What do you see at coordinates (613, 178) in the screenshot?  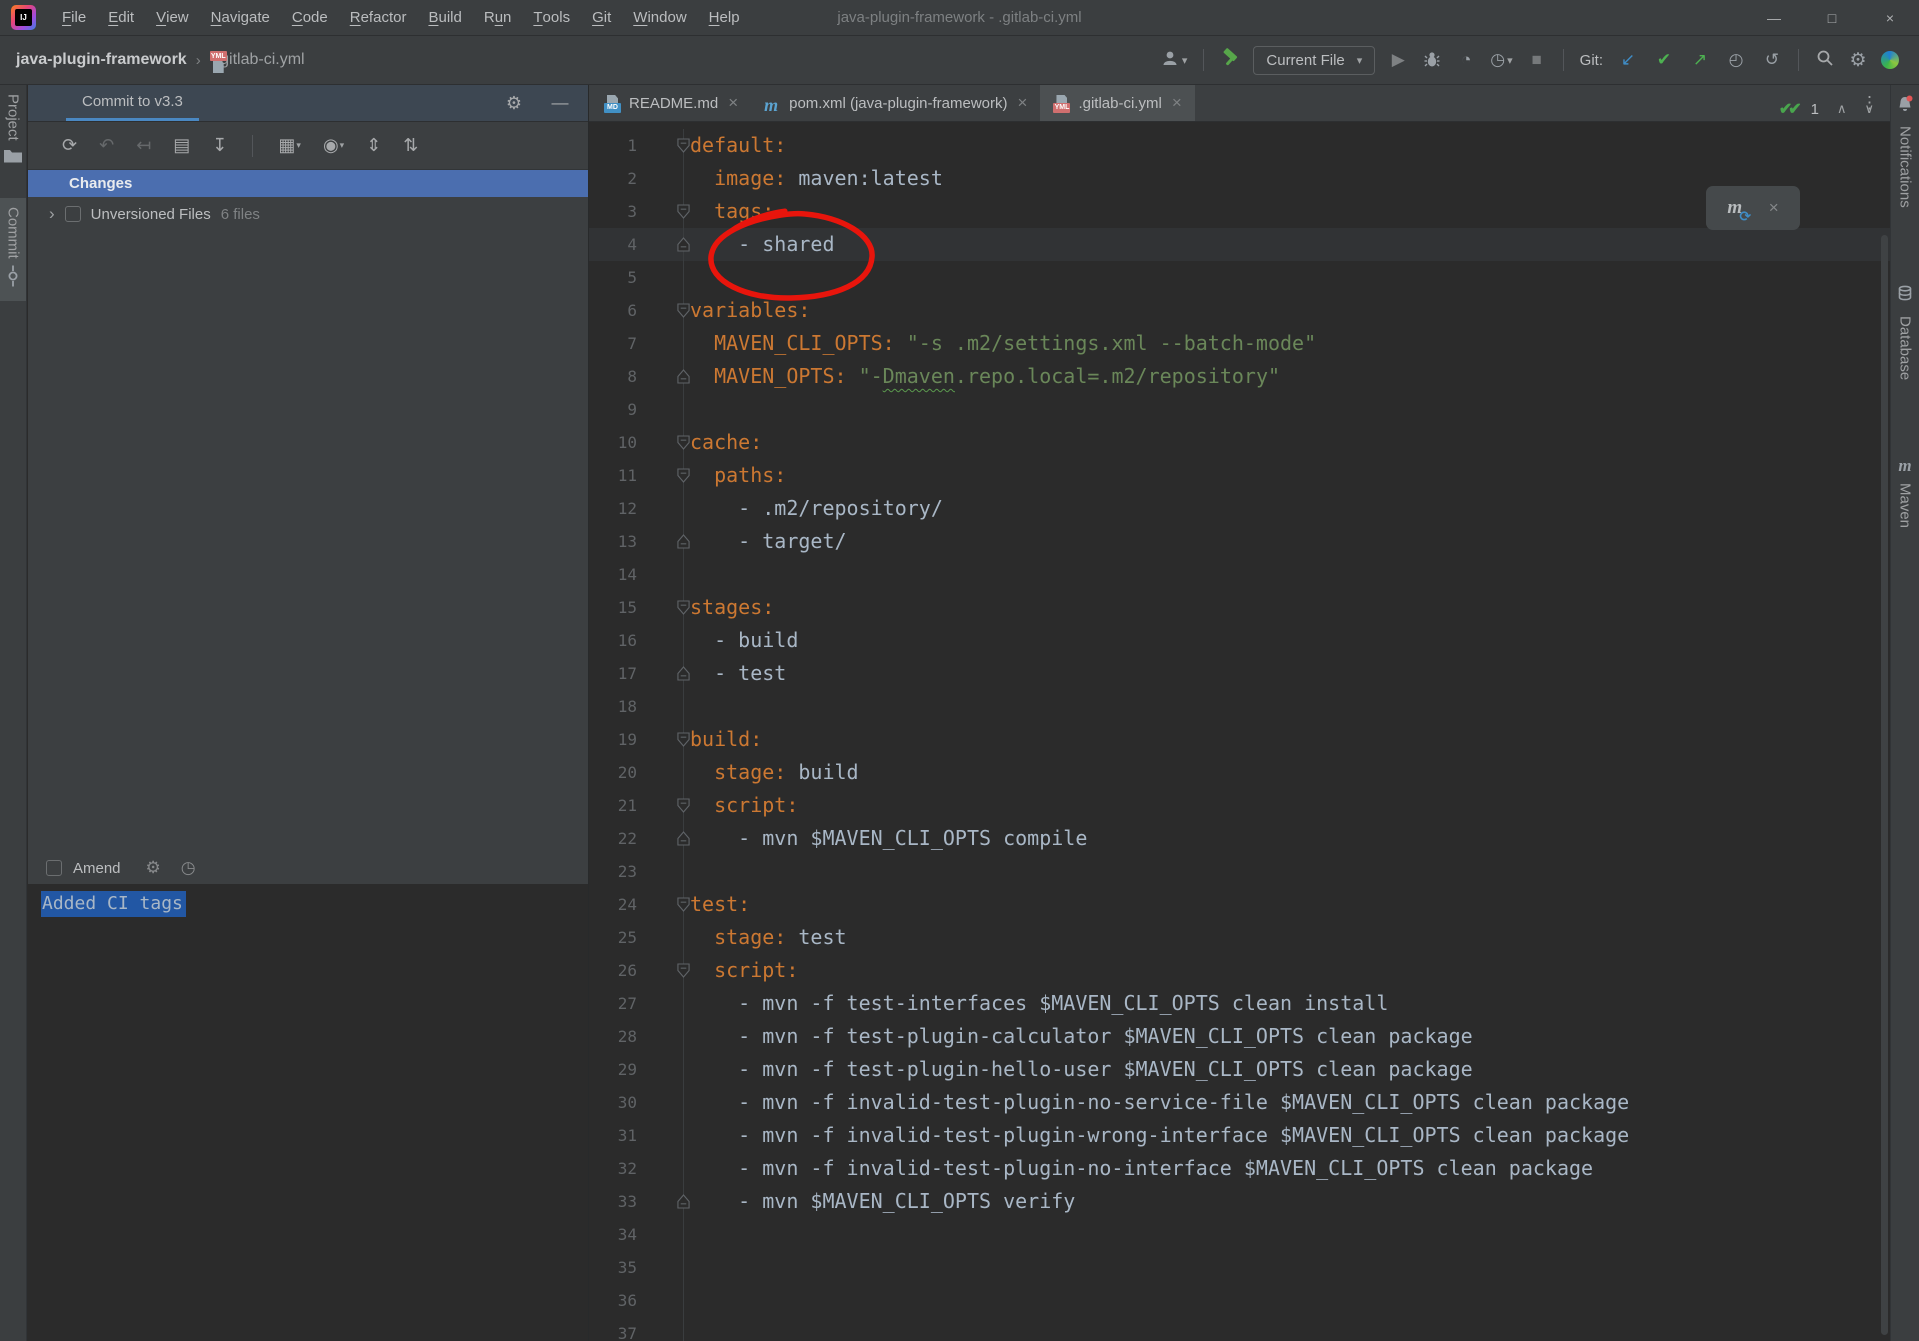 I see `line-number: 2` at bounding box center [613, 178].